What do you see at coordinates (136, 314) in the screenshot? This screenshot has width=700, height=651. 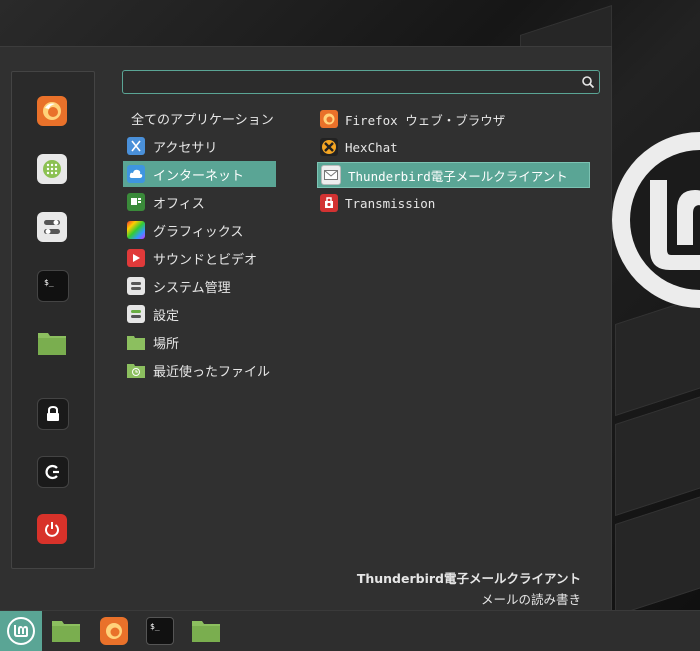 I see `preferences-icon` at bounding box center [136, 314].